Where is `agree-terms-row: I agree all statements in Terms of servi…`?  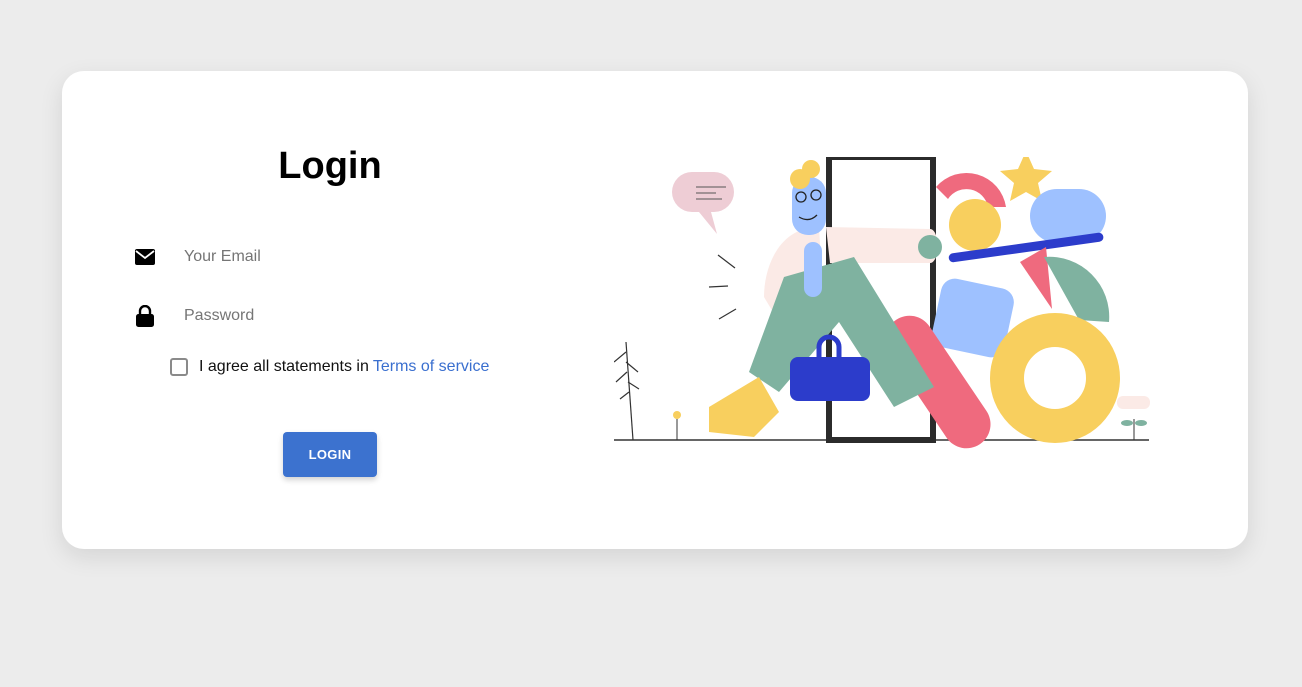 agree-terms-row: I agree all statements in Terms of servi… is located at coordinates (329, 367).